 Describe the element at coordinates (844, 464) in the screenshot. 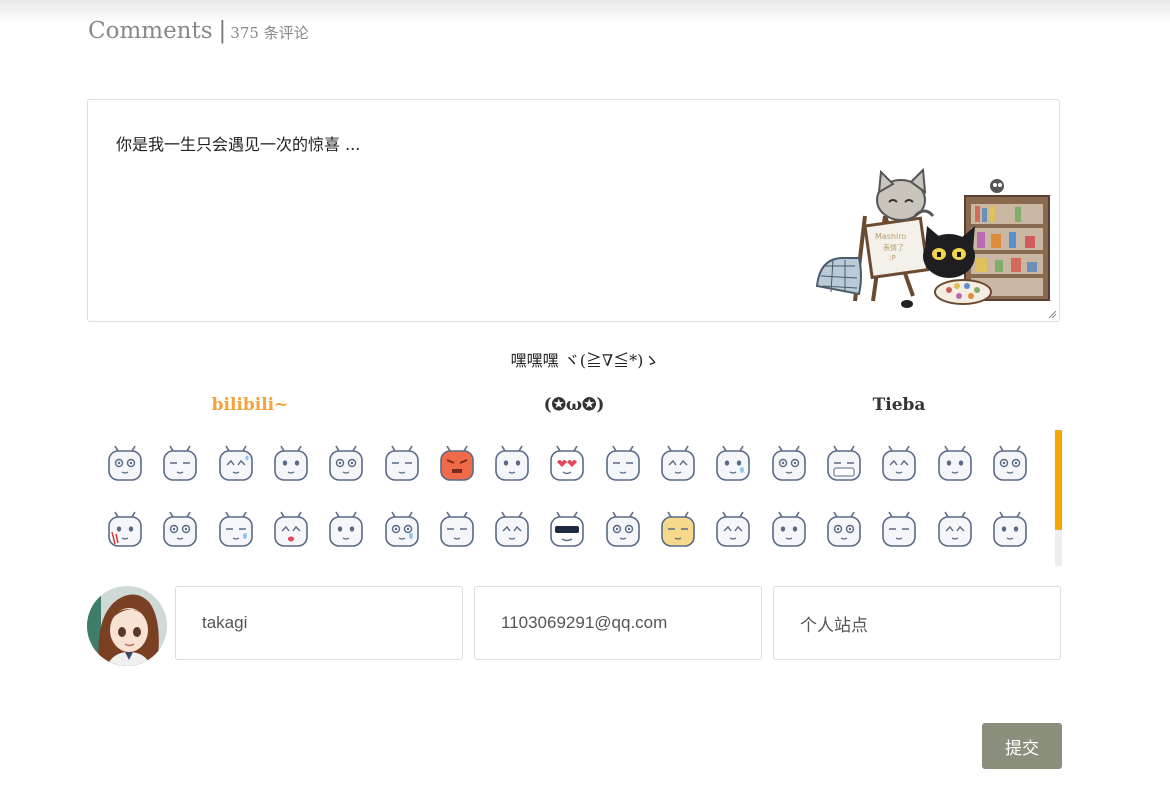

I see `face-mask-icon` at that location.